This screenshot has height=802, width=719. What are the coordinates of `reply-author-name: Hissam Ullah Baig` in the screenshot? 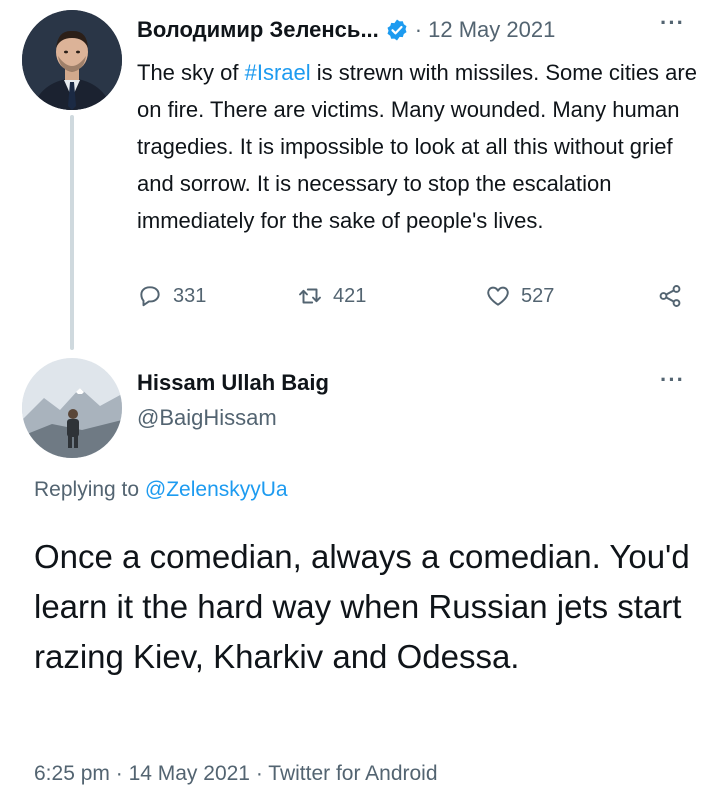 It's located at (233, 383).